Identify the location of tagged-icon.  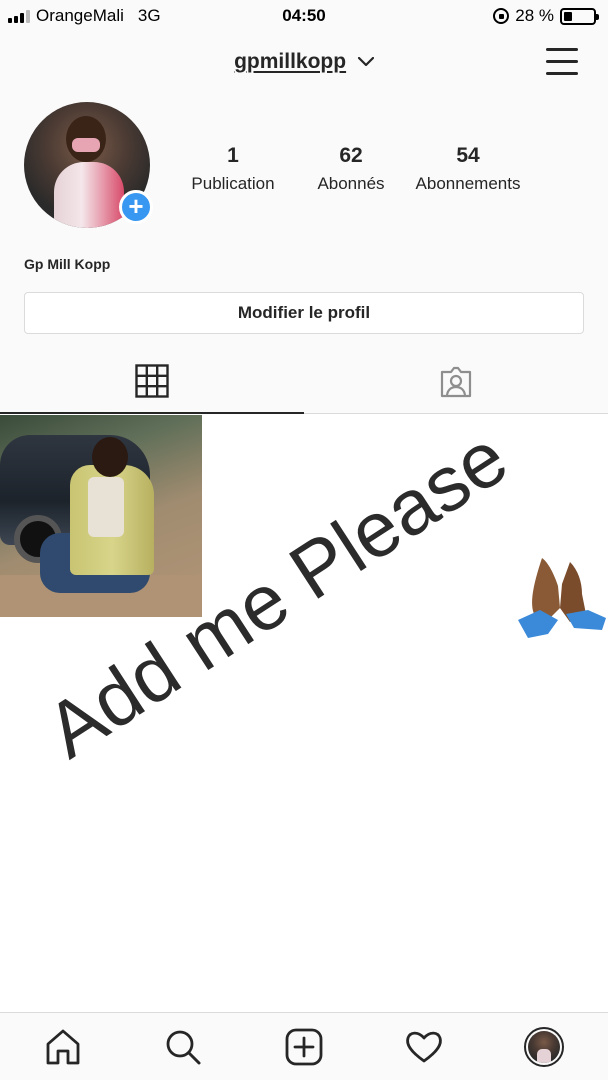
(456, 382).